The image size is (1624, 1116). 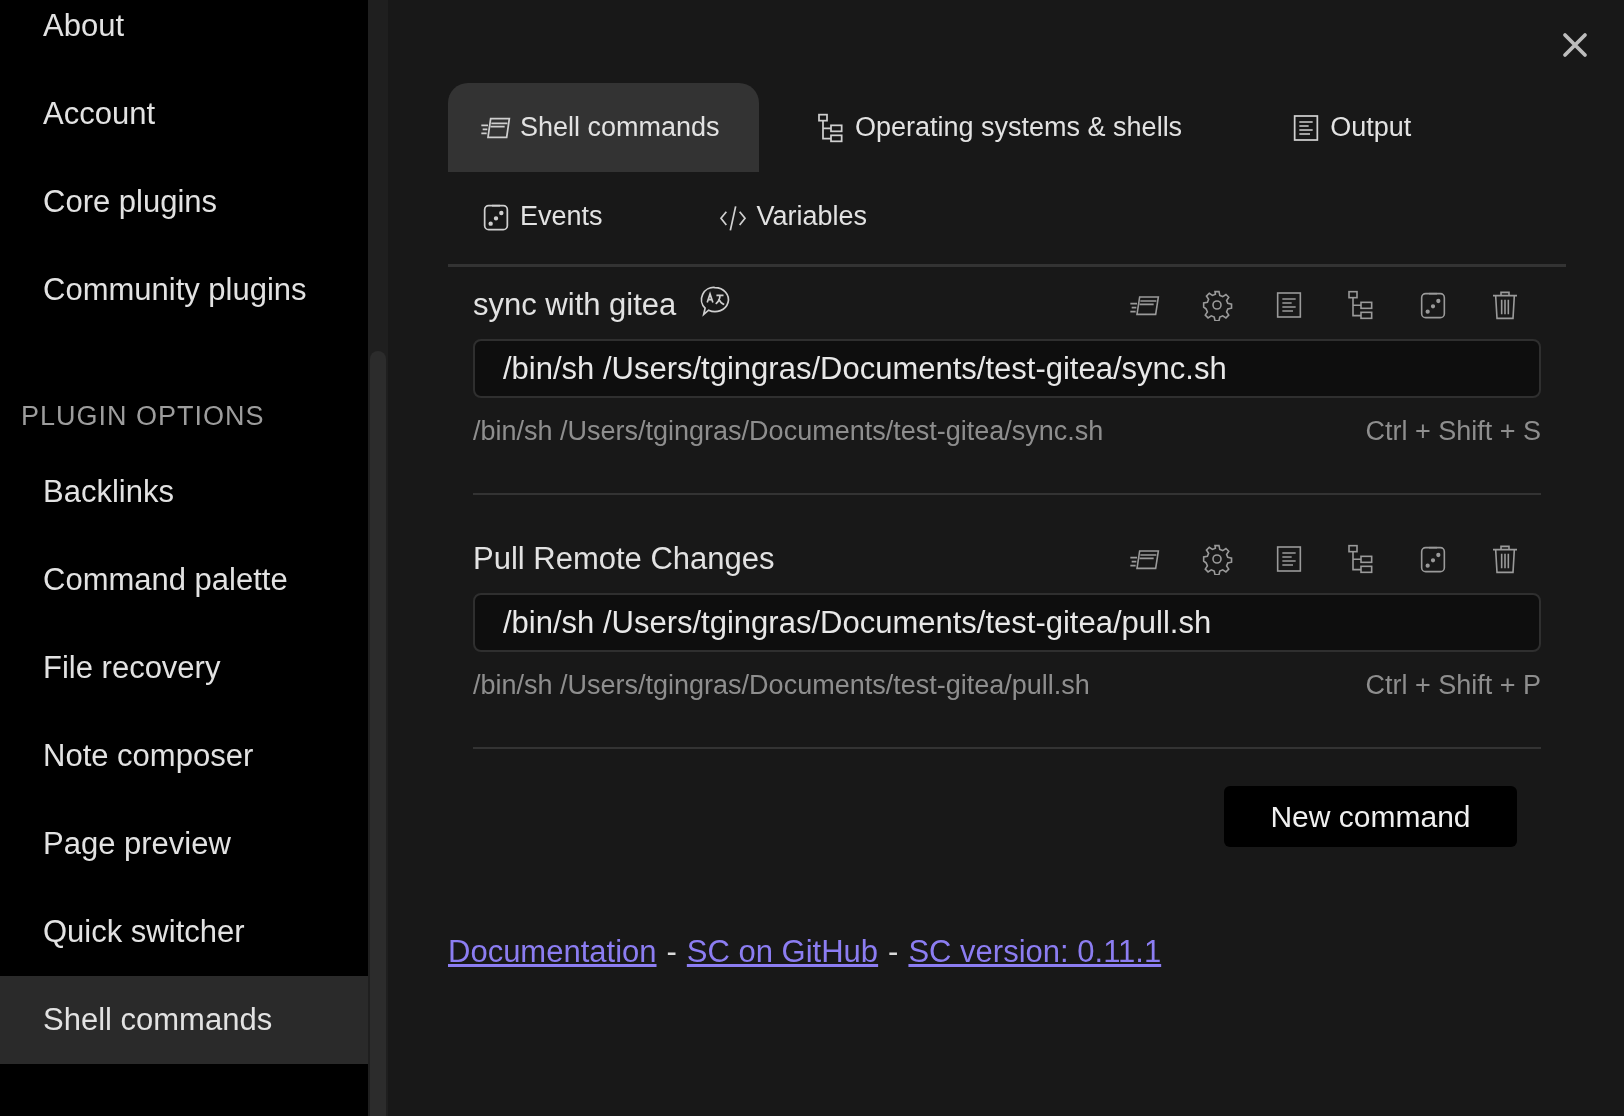 What do you see at coordinates (1453, 685) in the screenshot?
I see `hotkey-label: Ctrl + Shift + P` at bounding box center [1453, 685].